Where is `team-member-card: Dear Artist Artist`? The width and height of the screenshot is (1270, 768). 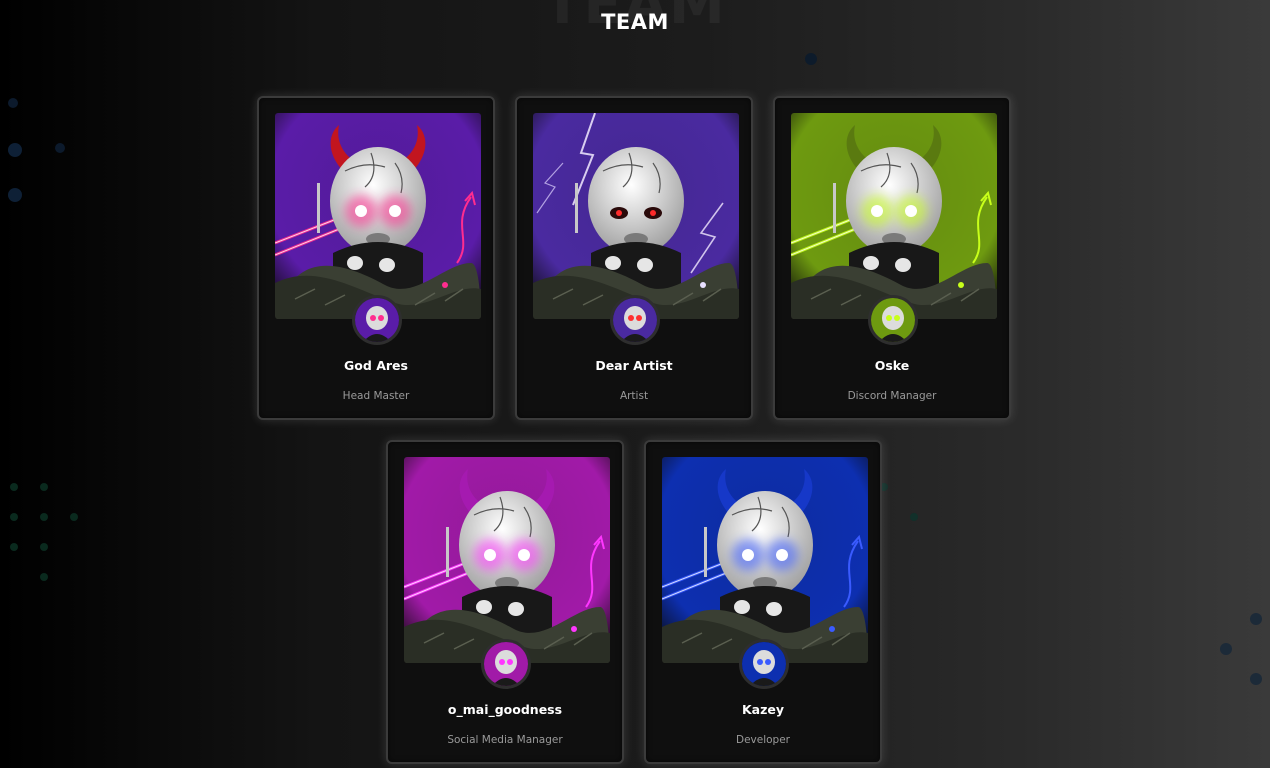
team-member-card: Dear Artist Artist is located at coordinates (634, 258).